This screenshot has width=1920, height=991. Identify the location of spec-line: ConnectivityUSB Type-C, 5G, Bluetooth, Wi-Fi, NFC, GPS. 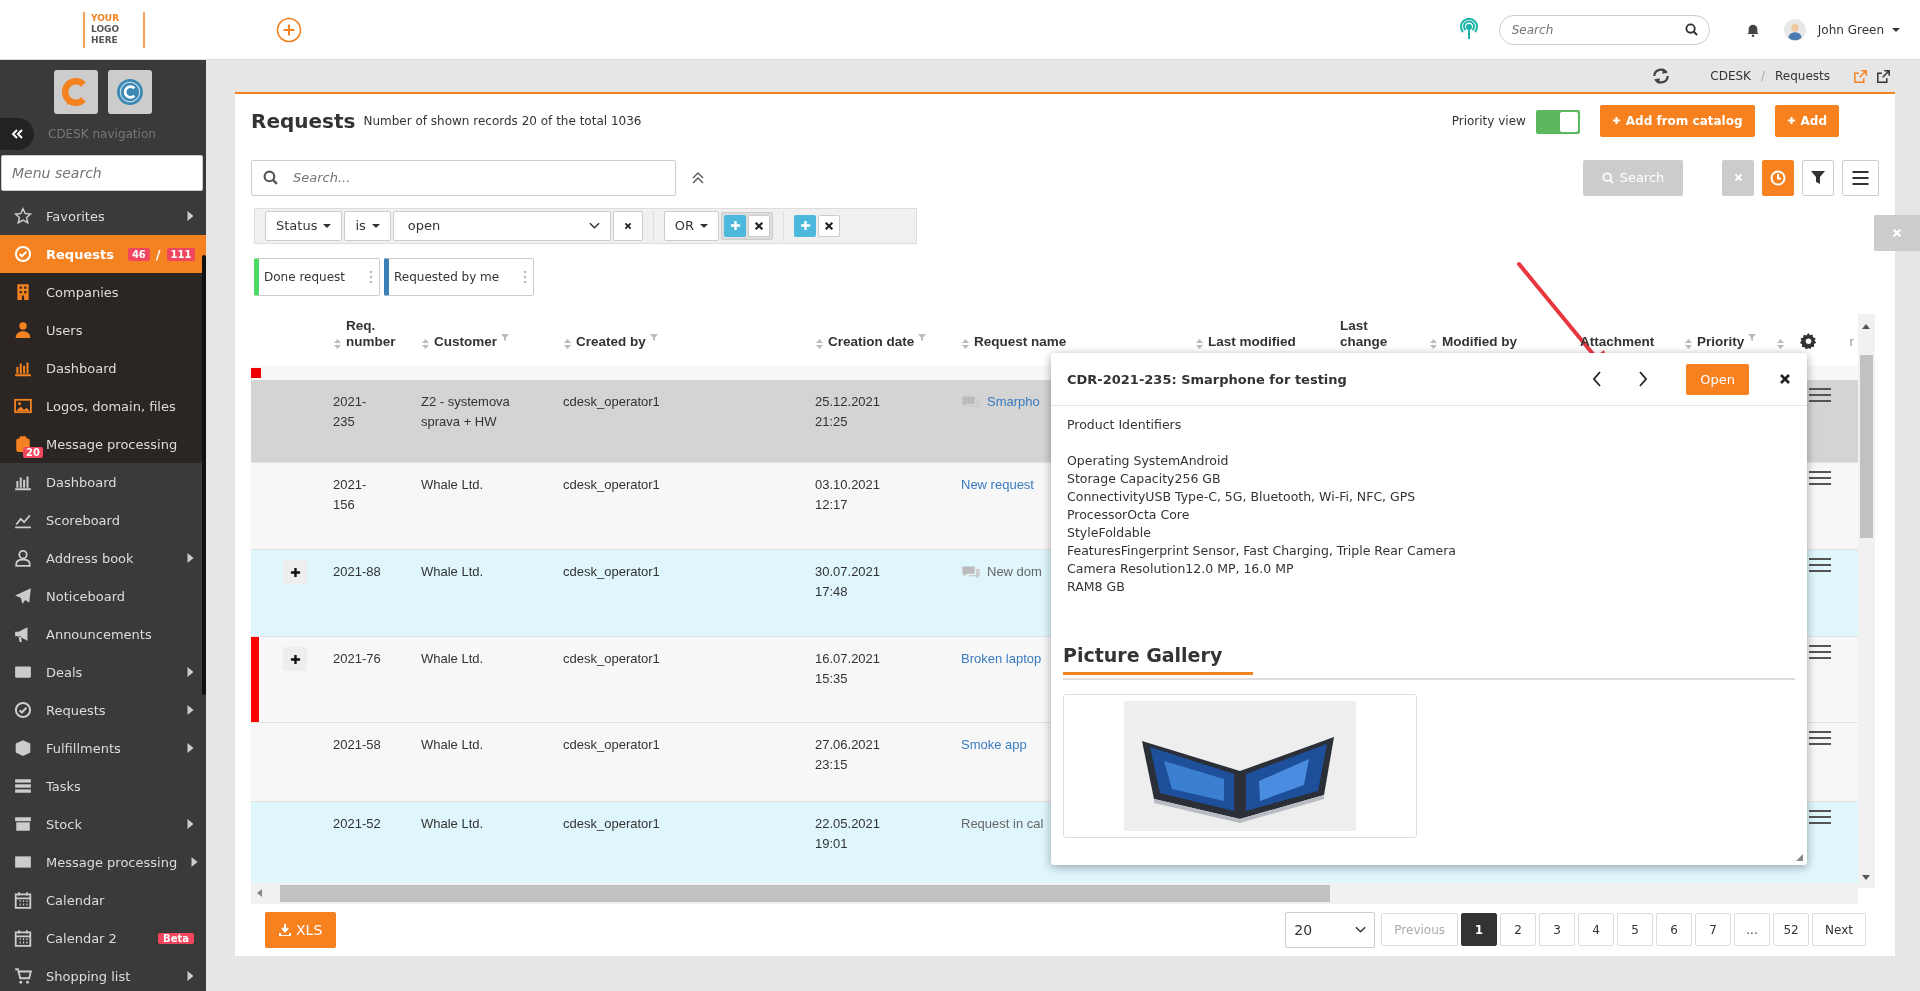
(1242, 497).